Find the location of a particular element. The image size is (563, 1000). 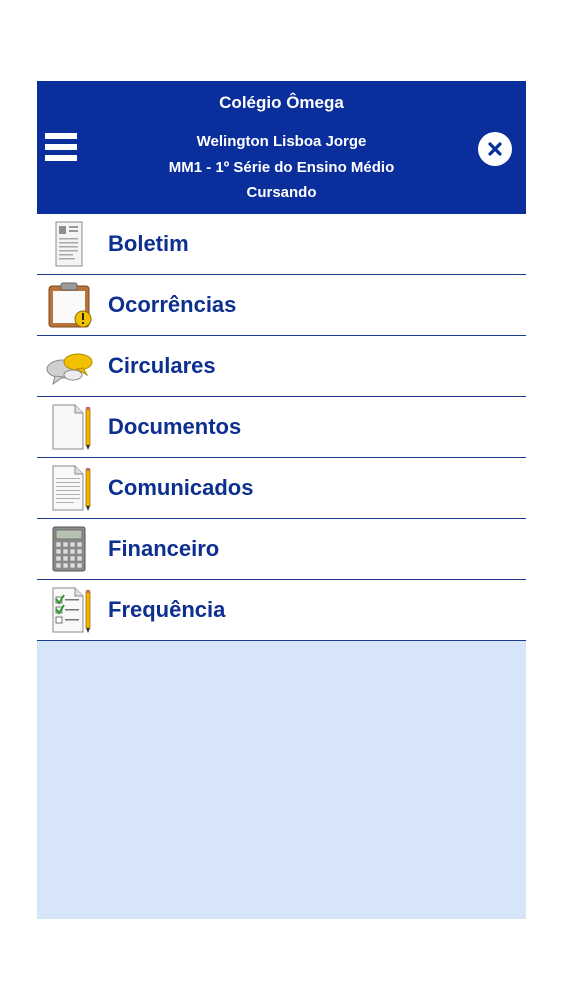

document-pencil-icon is located at coordinates (71, 427).